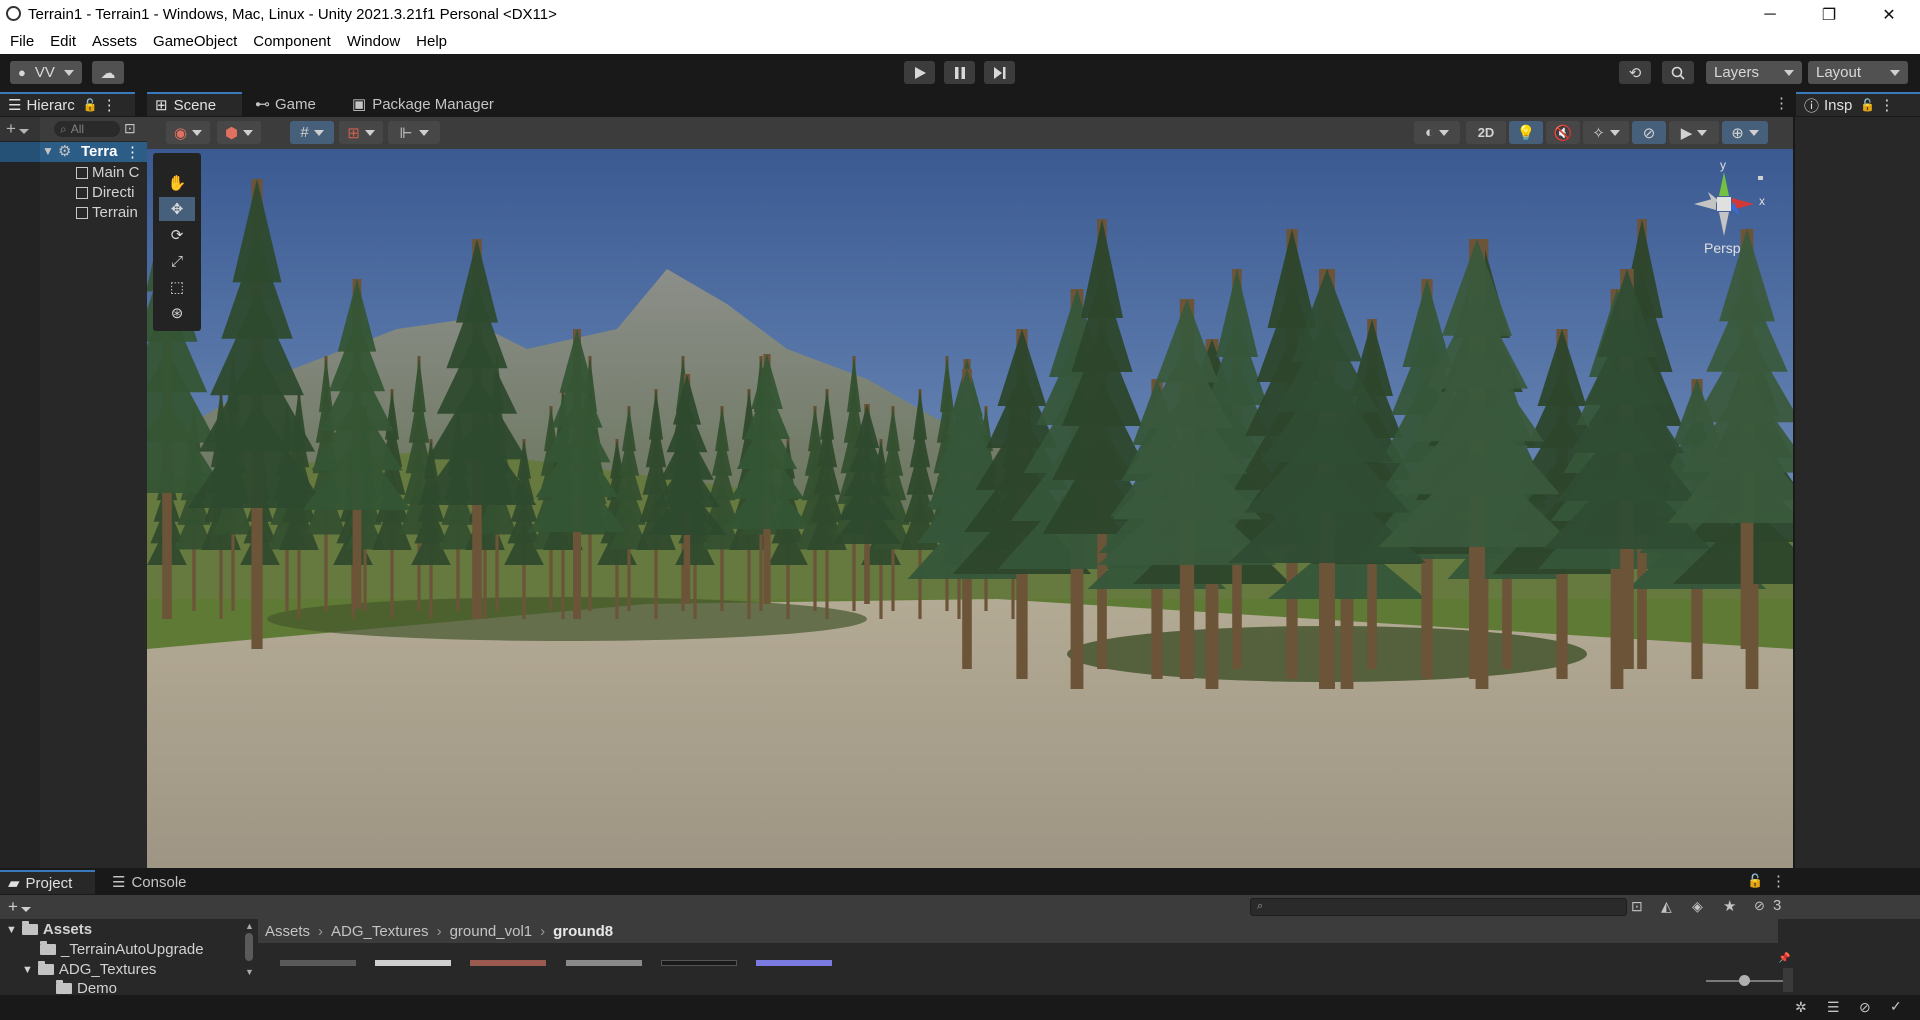 Image resolution: width=1920 pixels, height=1020 pixels. I want to click on orientation-gizmo: y x Persp, so click(1729, 208).